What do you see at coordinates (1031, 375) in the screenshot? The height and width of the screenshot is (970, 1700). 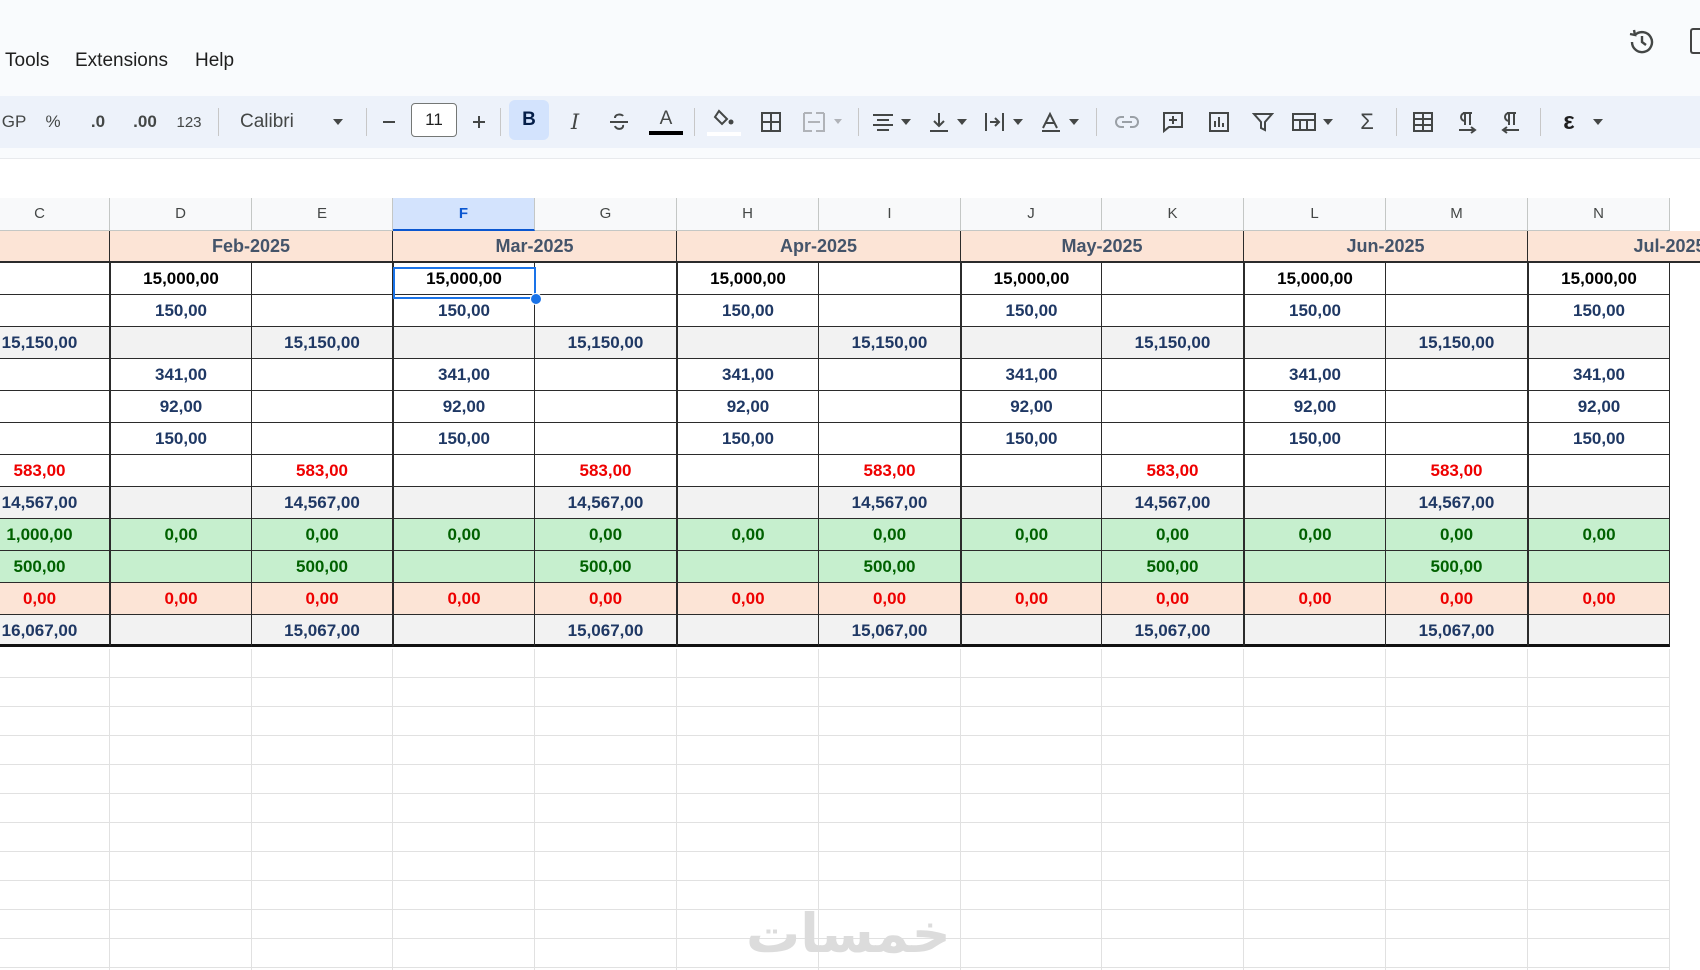 I see `data-cell: 341,00` at bounding box center [1031, 375].